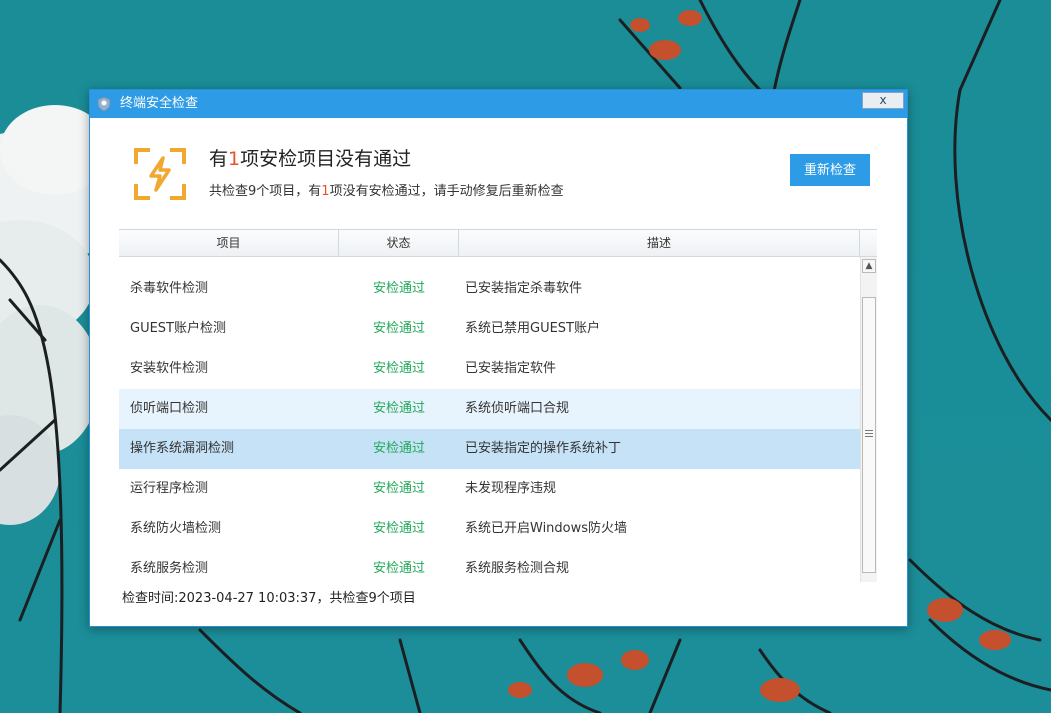 The width and height of the screenshot is (1051, 713). Describe the element at coordinates (159, 103) in the screenshot. I see `window-title: 终端安全检查` at that location.